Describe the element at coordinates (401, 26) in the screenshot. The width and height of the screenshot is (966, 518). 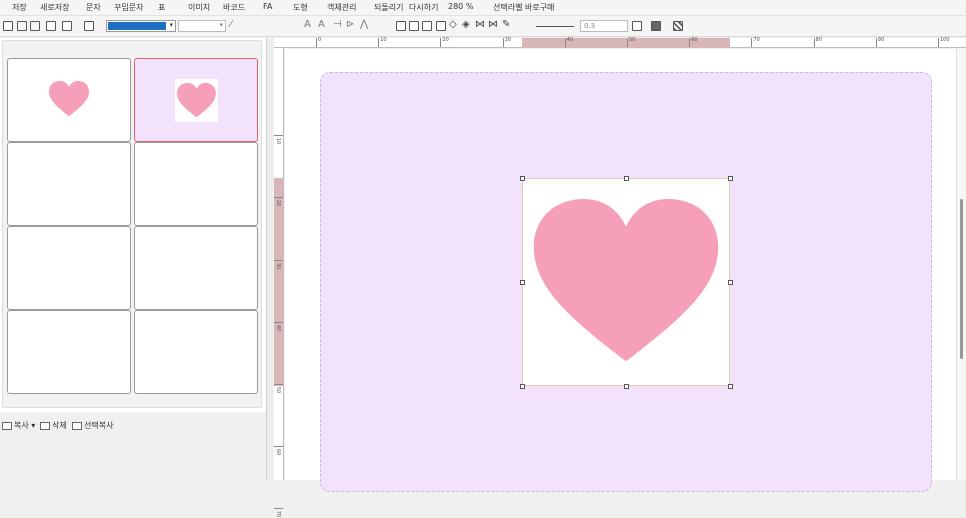
I see `frame-icon` at that location.